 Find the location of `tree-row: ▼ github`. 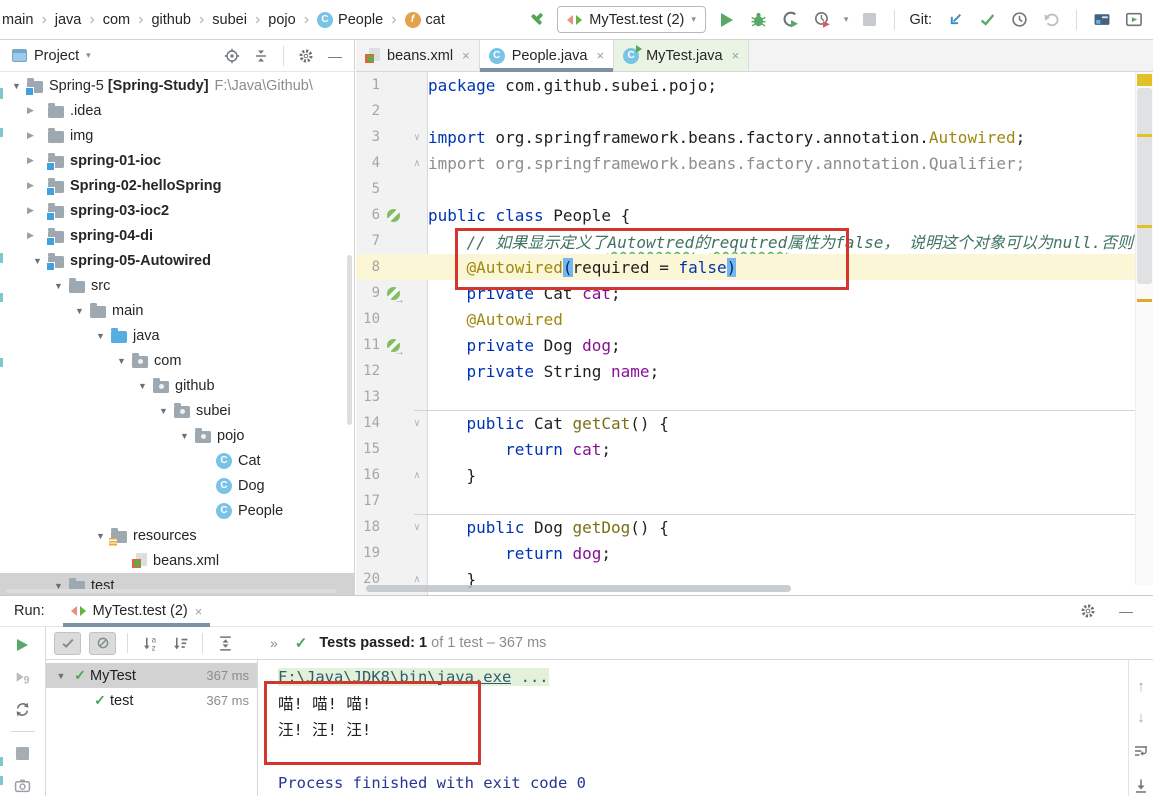

tree-row: ▼ github is located at coordinates (177, 385).